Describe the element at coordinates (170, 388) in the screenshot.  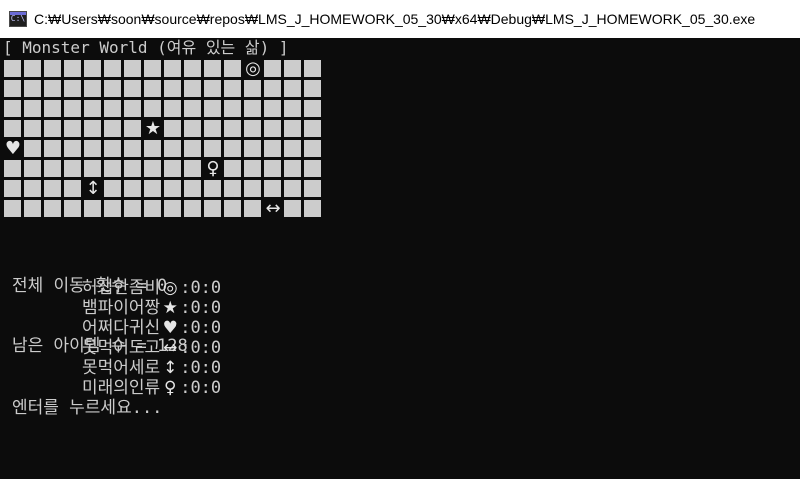
I see `legend-monster-icon: ♀` at that location.